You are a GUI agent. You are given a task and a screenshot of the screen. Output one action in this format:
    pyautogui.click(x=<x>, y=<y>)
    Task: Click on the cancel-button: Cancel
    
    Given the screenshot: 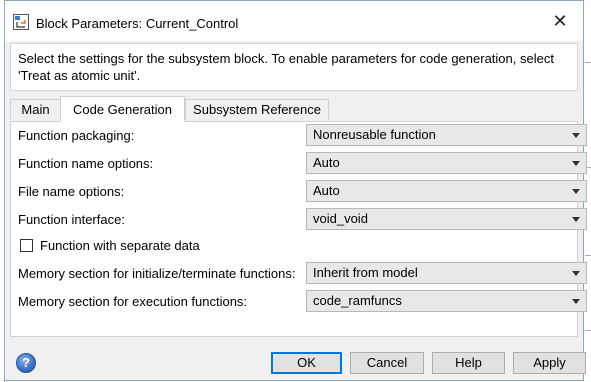 What is the action you would take?
    pyautogui.click(x=387, y=363)
    